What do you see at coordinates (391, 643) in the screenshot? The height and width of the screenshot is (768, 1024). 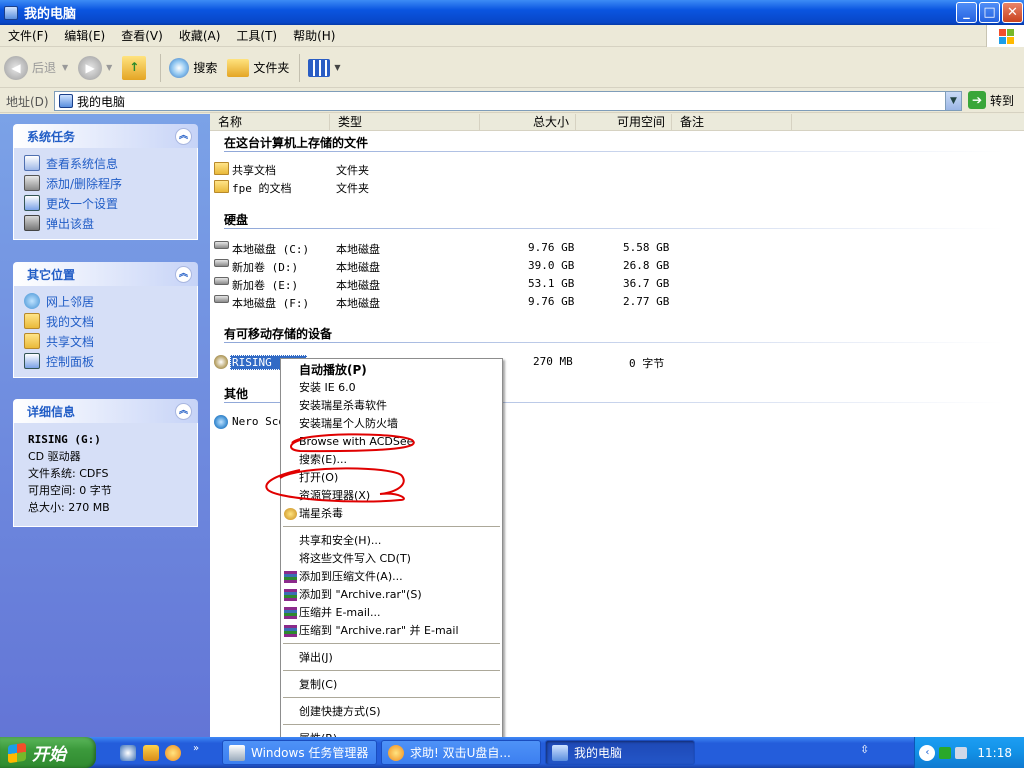 I see `menu-separator` at bounding box center [391, 643].